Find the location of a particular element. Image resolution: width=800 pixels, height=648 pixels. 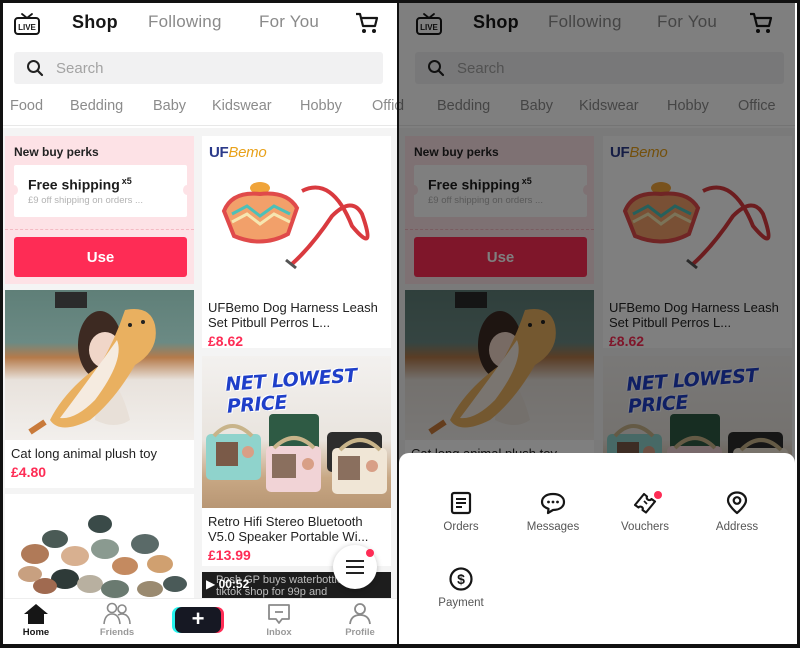

shop-menu-button is located at coordinates (355, 567).